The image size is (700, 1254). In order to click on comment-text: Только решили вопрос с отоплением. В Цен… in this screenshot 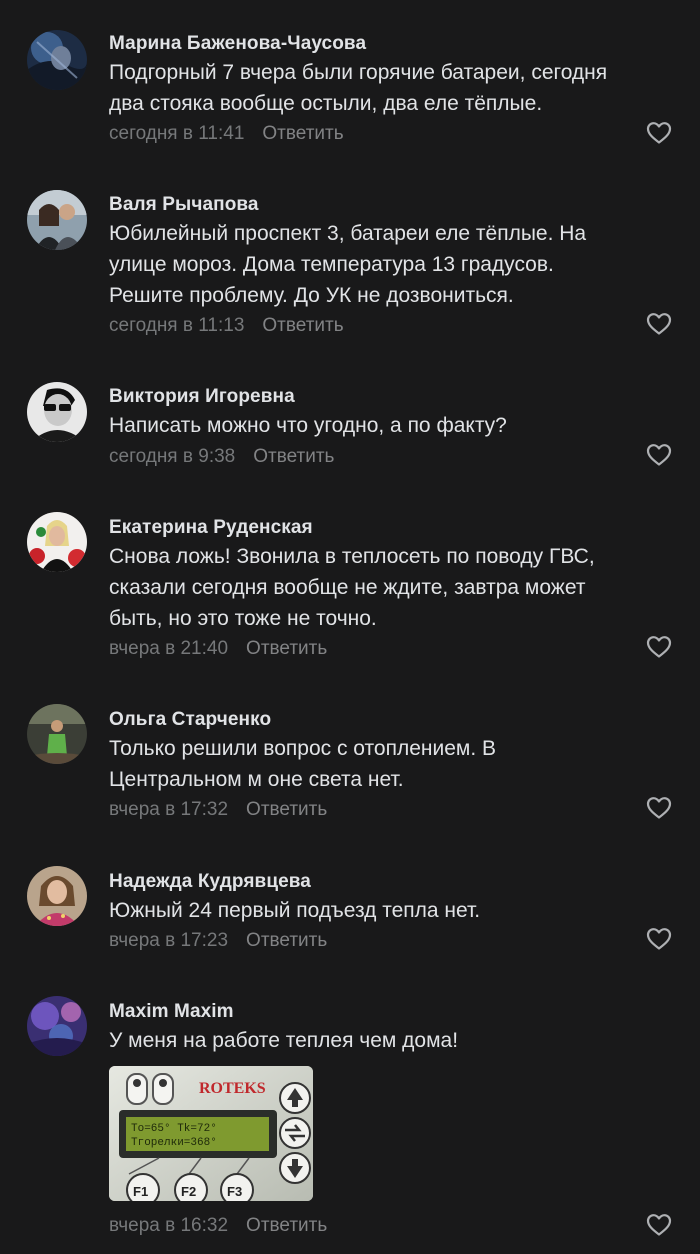, I will do `click(389, 764)`.